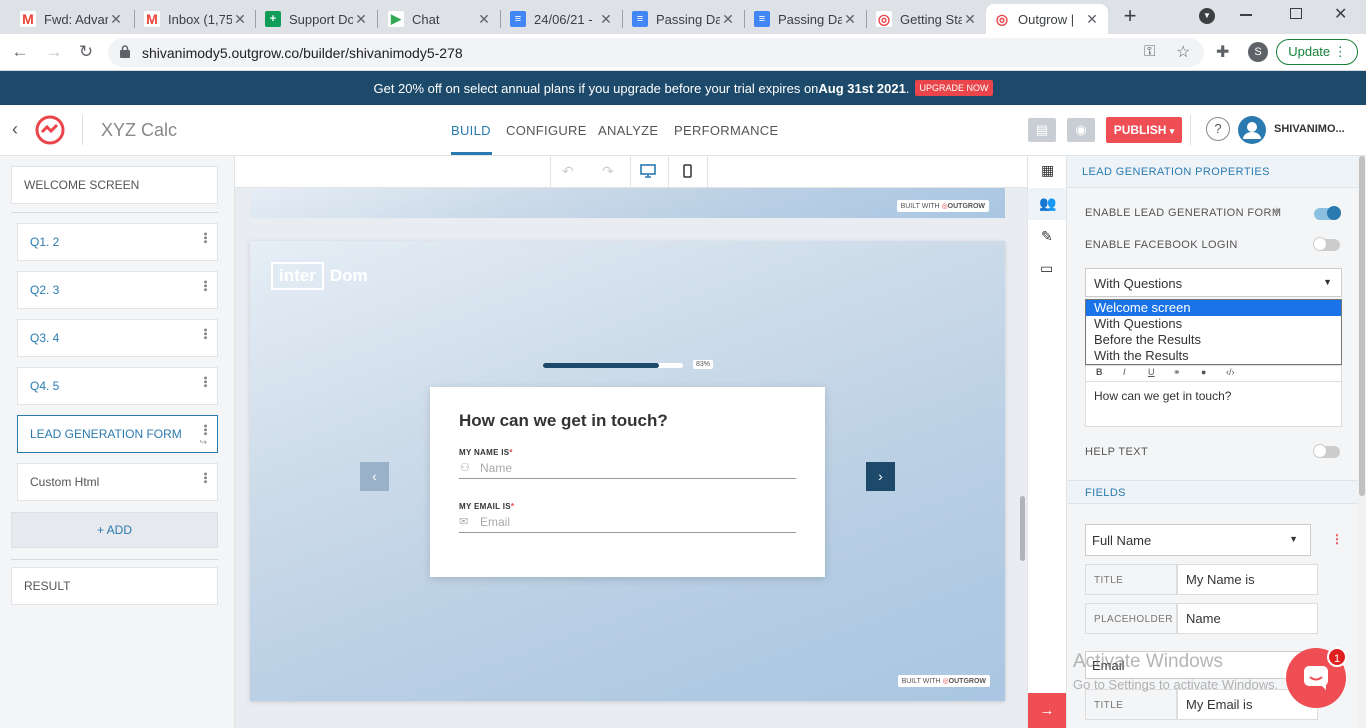 The height and width of the screenshot is (728, 1366). Describe the element at coordinates (1042, 130) in the screenshot. I see `templates-icon: ▤` at that location.